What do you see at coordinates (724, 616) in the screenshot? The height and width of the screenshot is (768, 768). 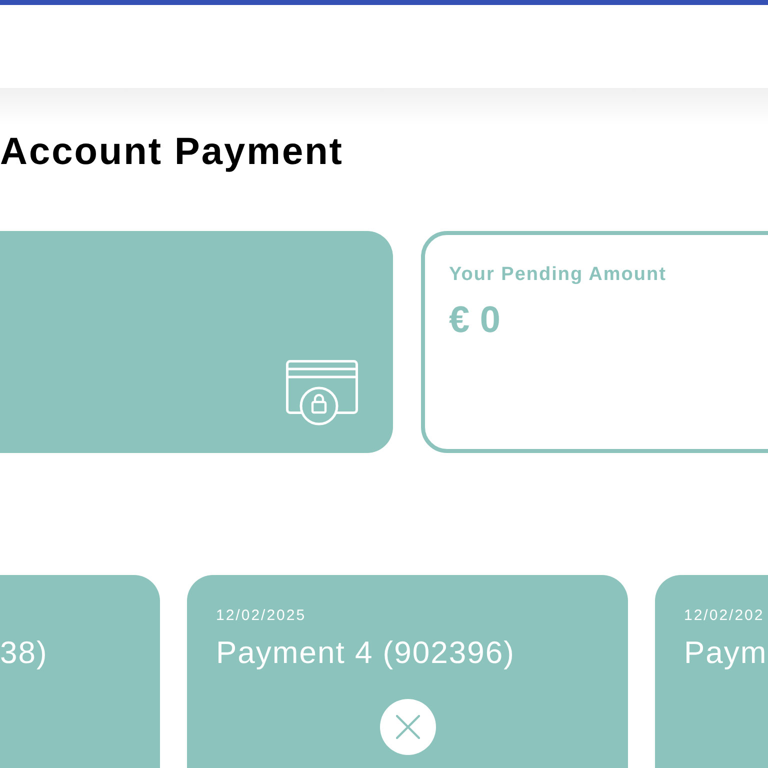 I see `payment-date: 12/02/202` at bounding box center [724, 616].